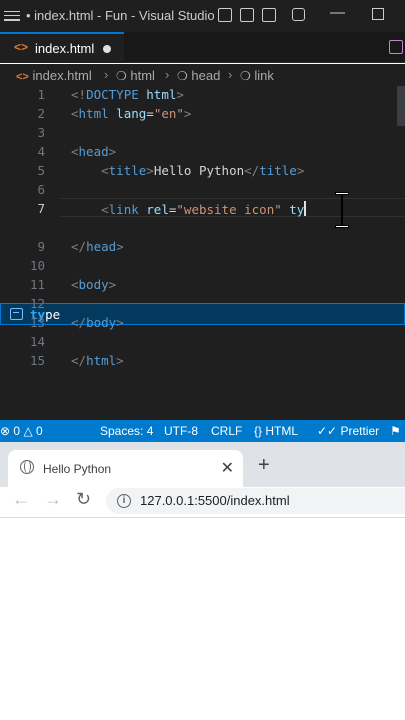 This screenshot has height=720, width=405. Describe the element at coordinates (215, 500) in the screenshot. I see `url-text: 127.0.0.1:5500/index.html` at that location.